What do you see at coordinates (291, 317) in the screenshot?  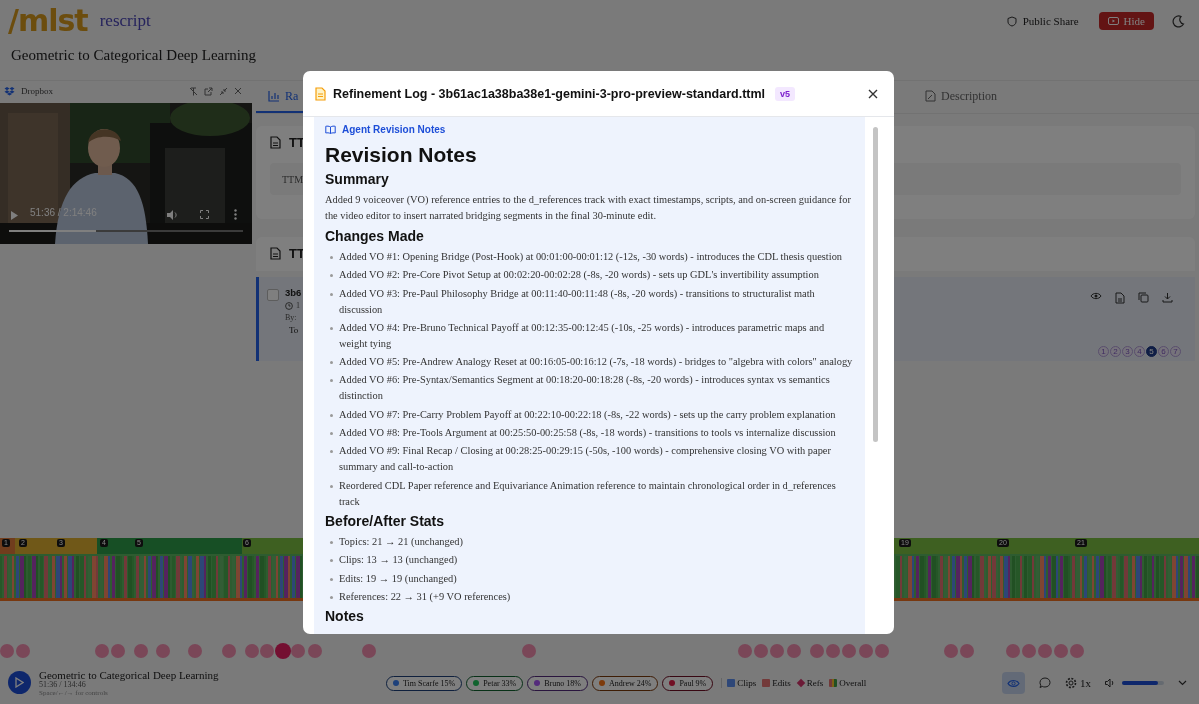 I see `file-author: By:` at bounding box center [291, 317].